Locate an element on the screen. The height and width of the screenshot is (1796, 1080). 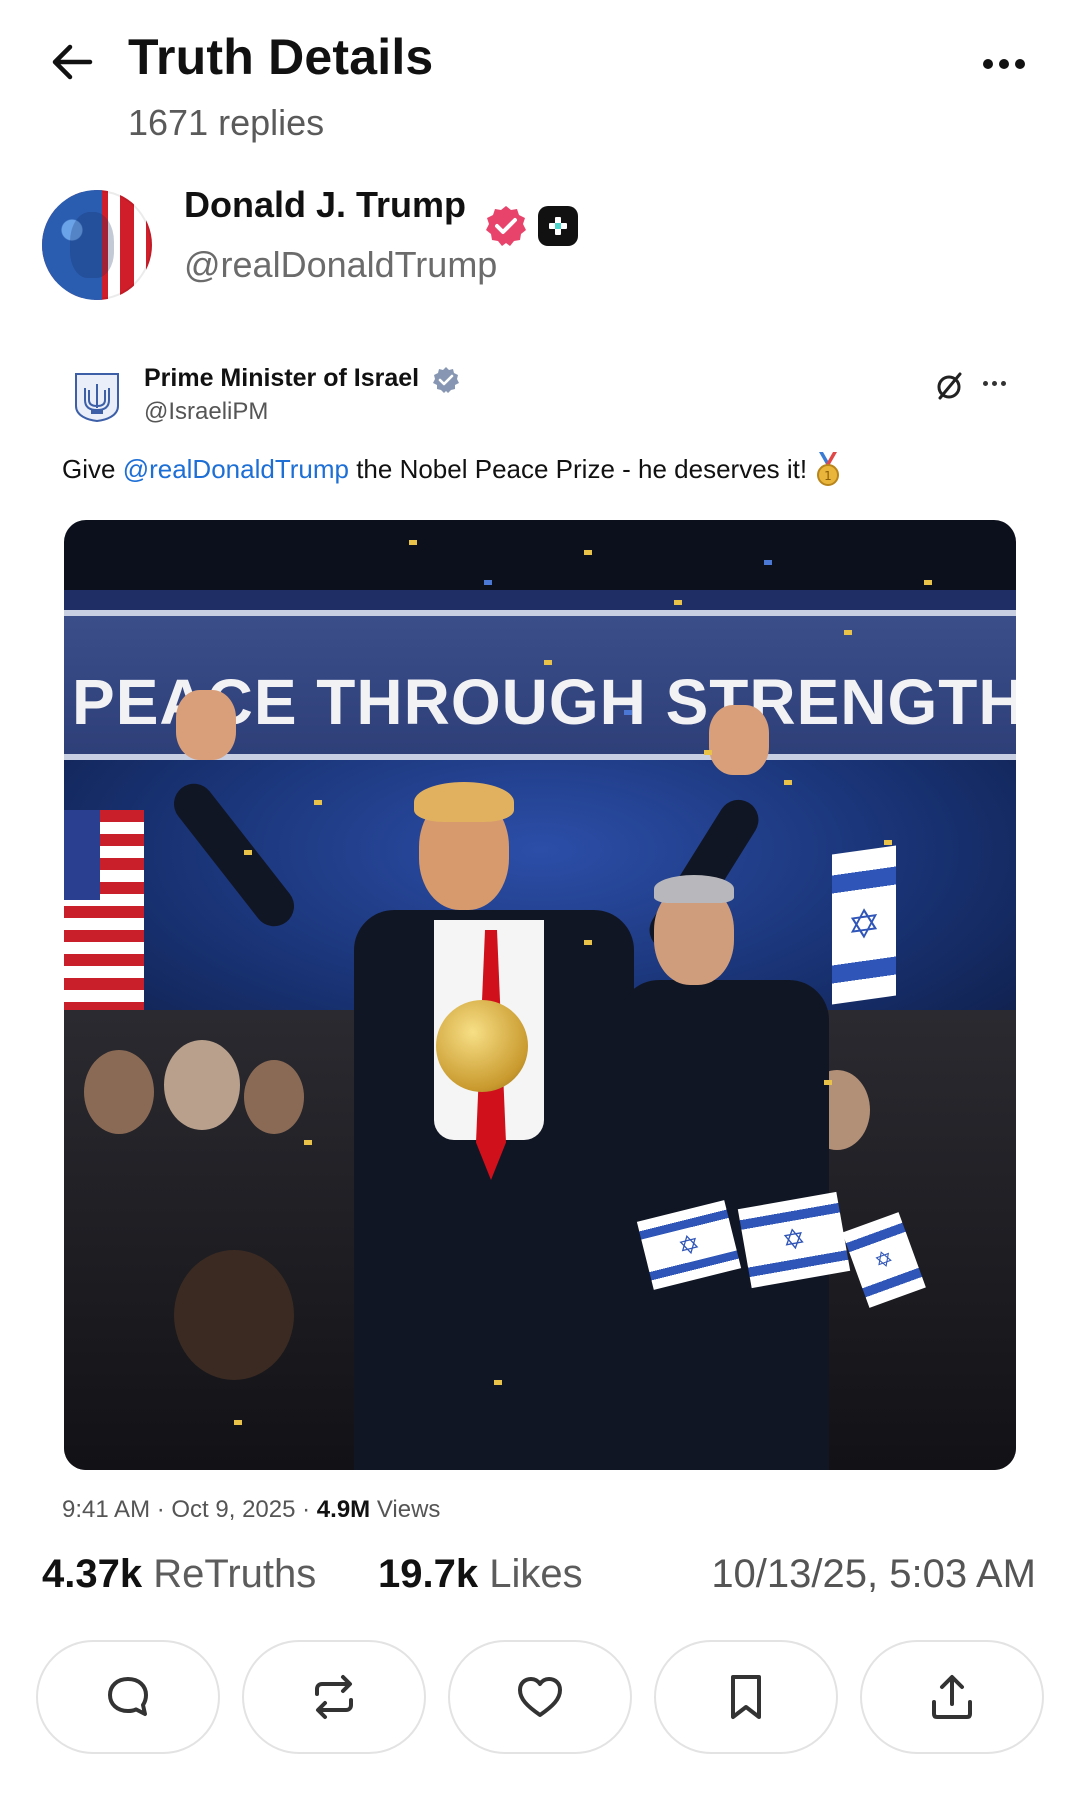
quoted-author-handle: @IsraeliPM is located at coordinates (206, 411).